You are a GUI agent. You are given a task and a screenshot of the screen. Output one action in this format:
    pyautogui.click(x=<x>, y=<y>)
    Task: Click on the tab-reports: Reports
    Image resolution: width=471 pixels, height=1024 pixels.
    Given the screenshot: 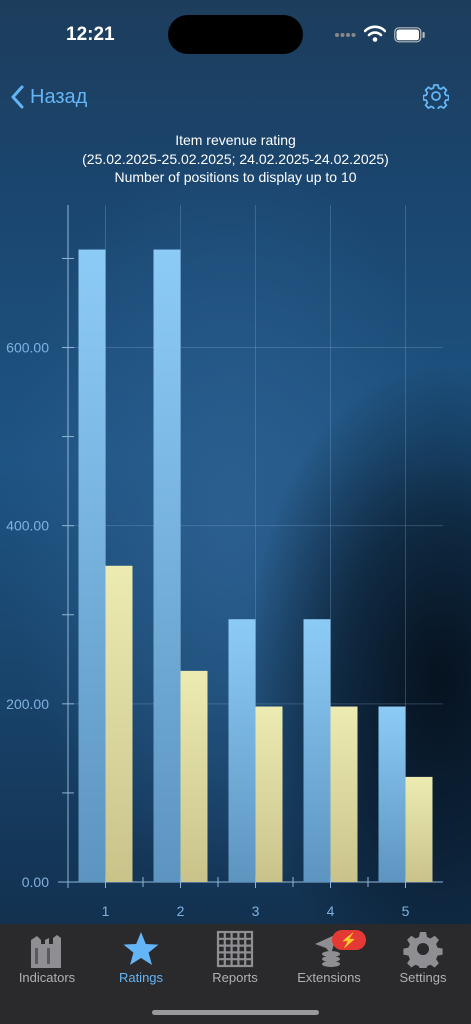 What is the action you would take?
    pyautogui.click(x=235, y=959)
    